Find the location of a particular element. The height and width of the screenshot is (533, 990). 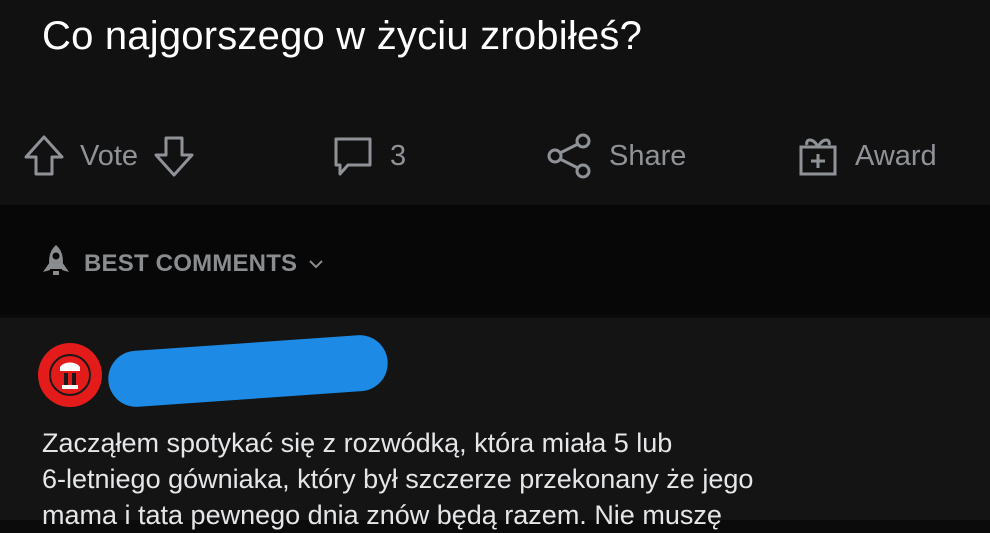

award-button: Award is located at coordinates (866, 156).